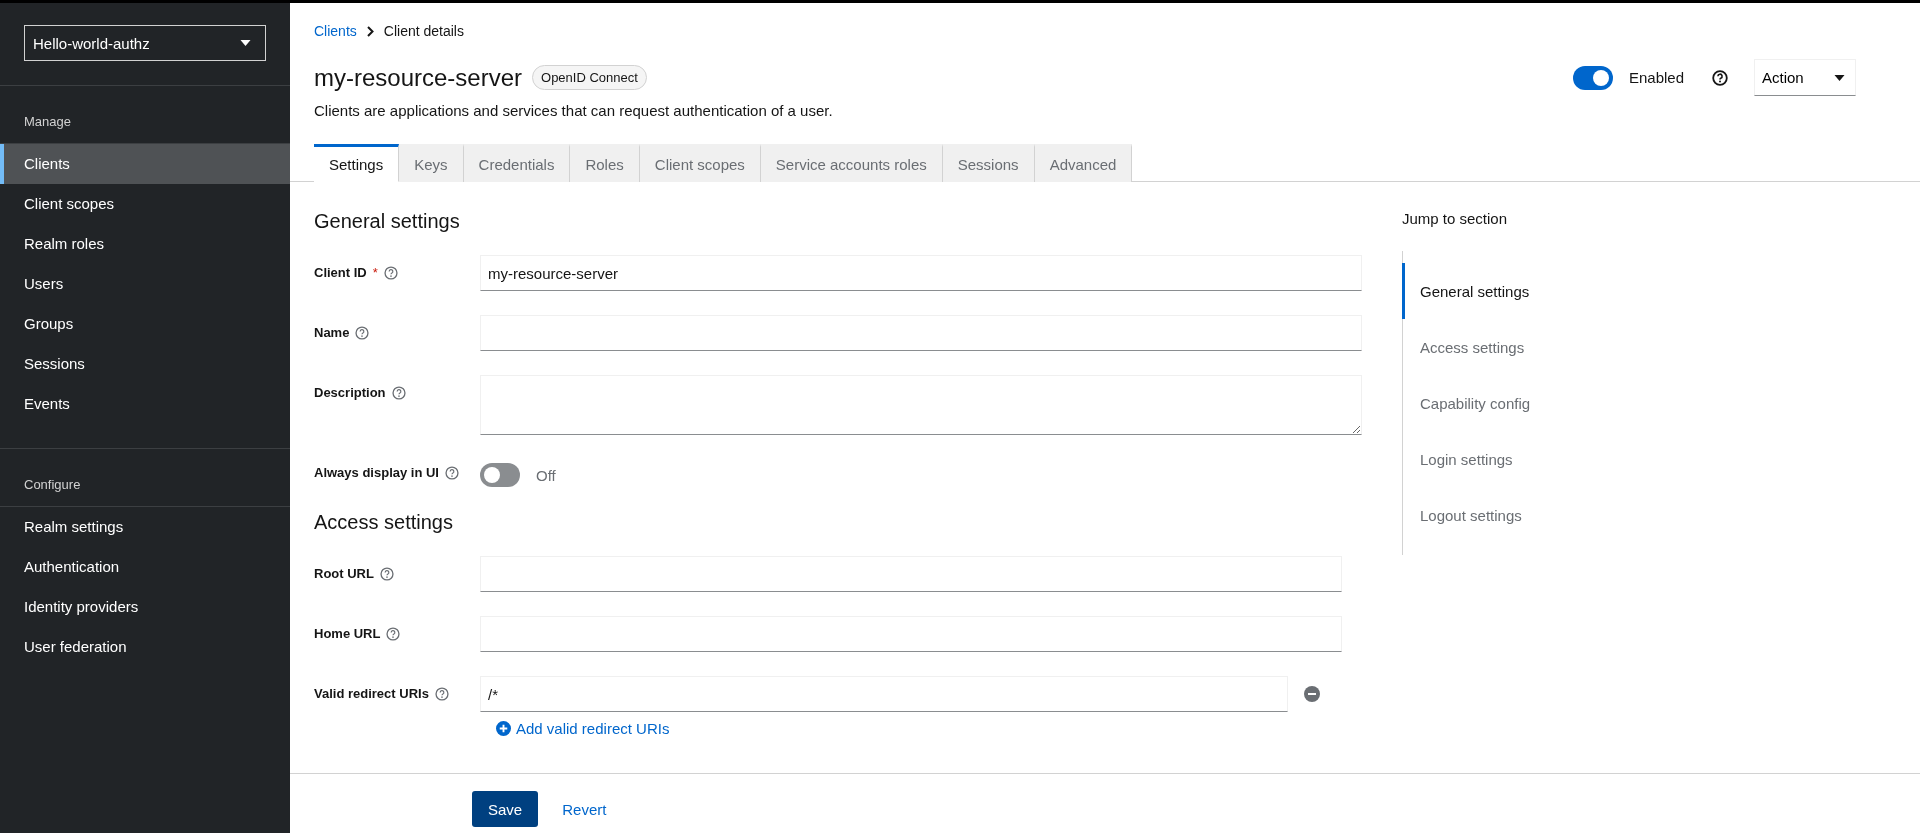 The height and width of the screenshot is (833, 1920). What do you see at coordinates (145, 364) in the screenshot?
I see `nav-item: Sessions` at bounding box center [145, 364].